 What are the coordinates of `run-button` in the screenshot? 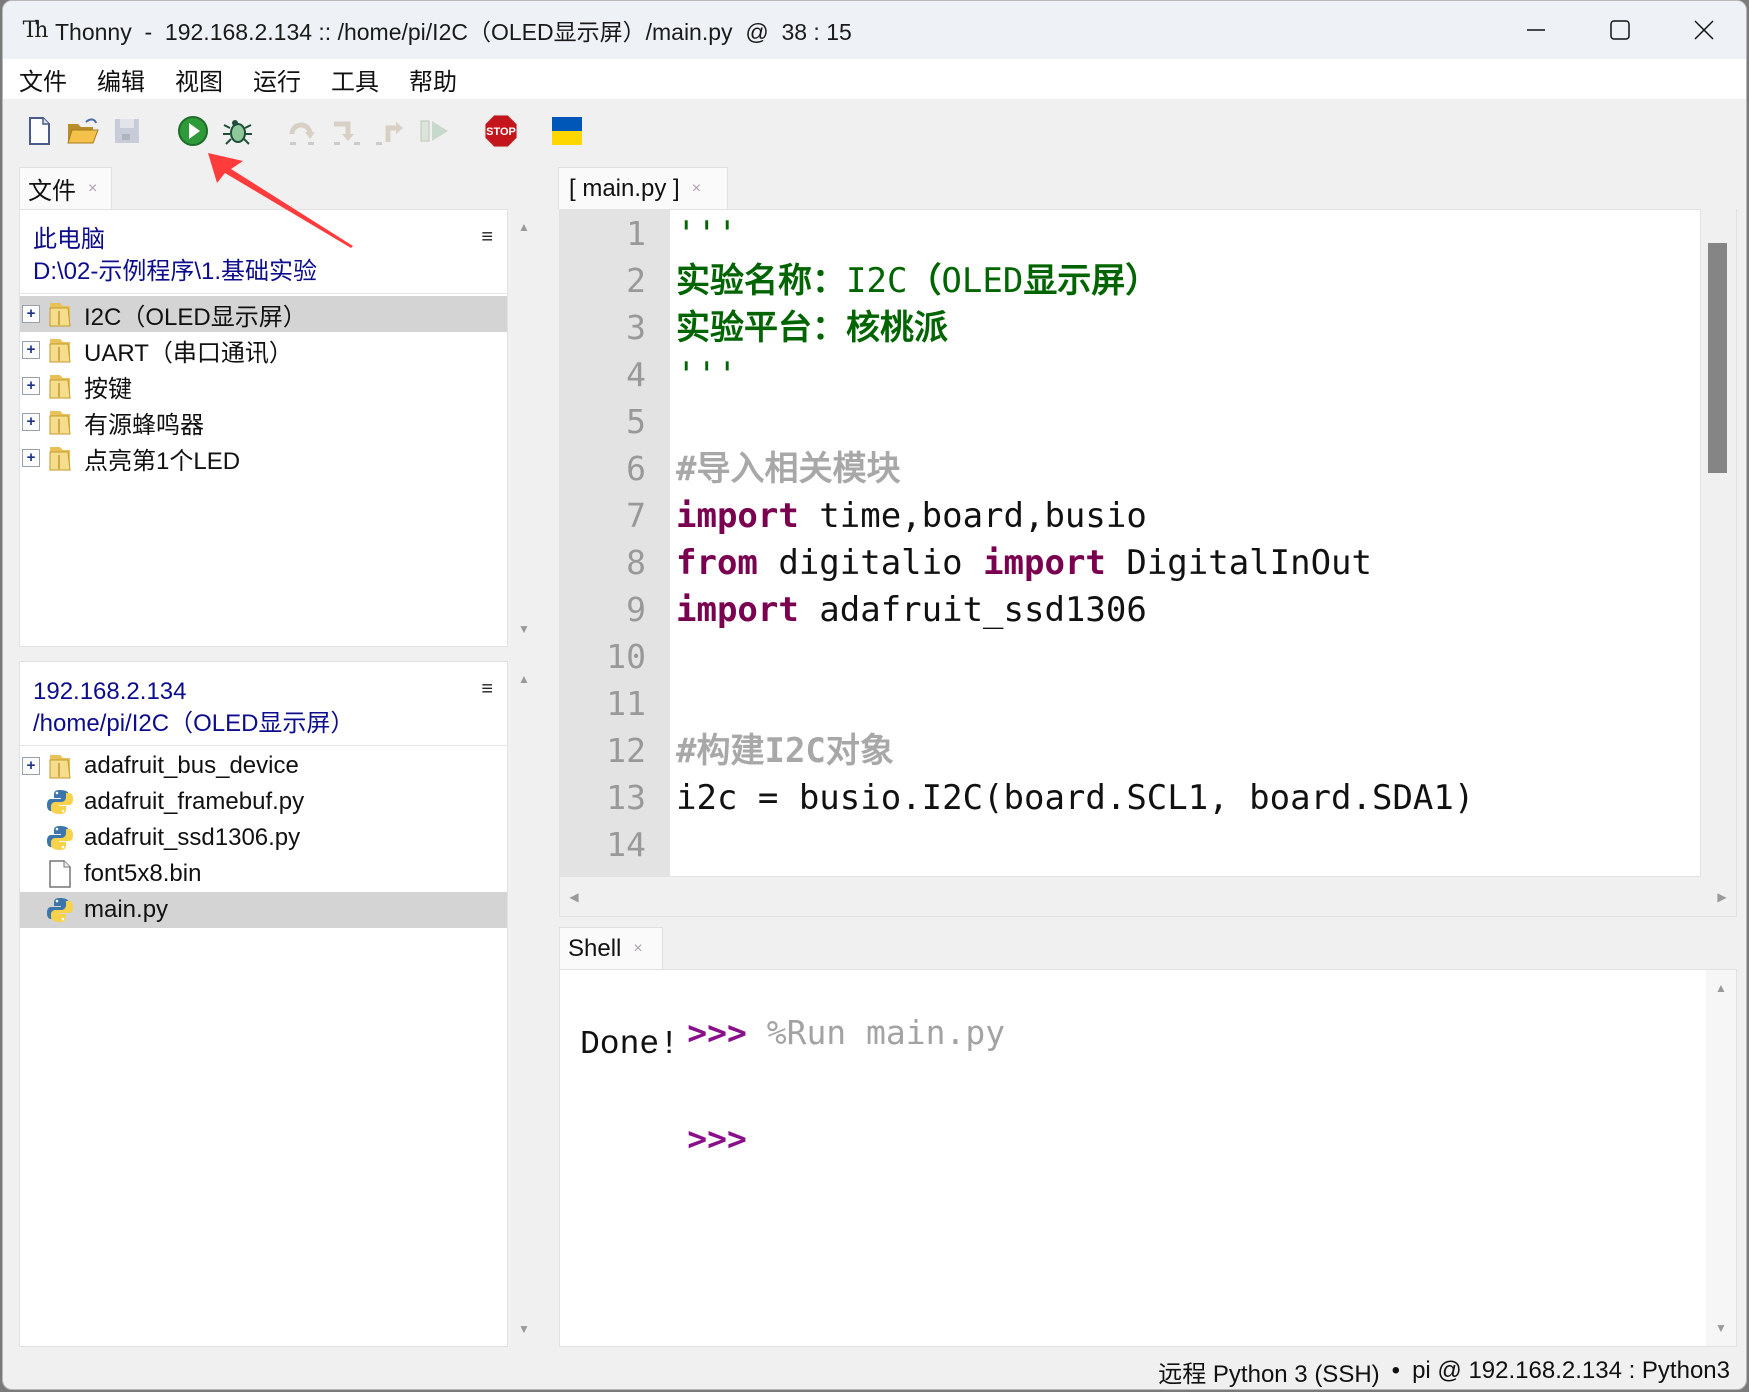 It's located at (193, 131).